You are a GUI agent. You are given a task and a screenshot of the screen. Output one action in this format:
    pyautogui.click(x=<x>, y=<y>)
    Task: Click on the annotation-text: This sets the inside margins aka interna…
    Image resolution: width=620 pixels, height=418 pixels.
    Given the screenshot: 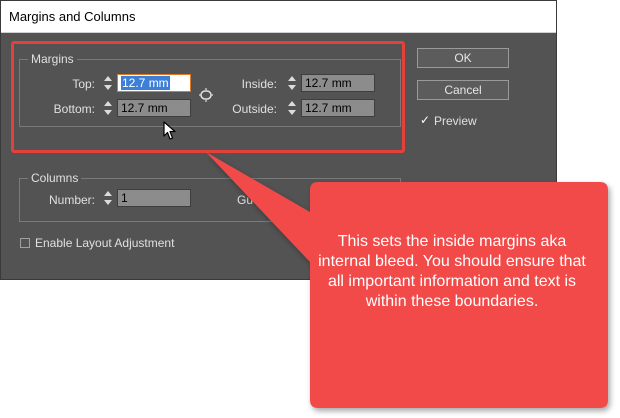 What is the action you would take?
    pyautogui.click(x=452, y=271)
    